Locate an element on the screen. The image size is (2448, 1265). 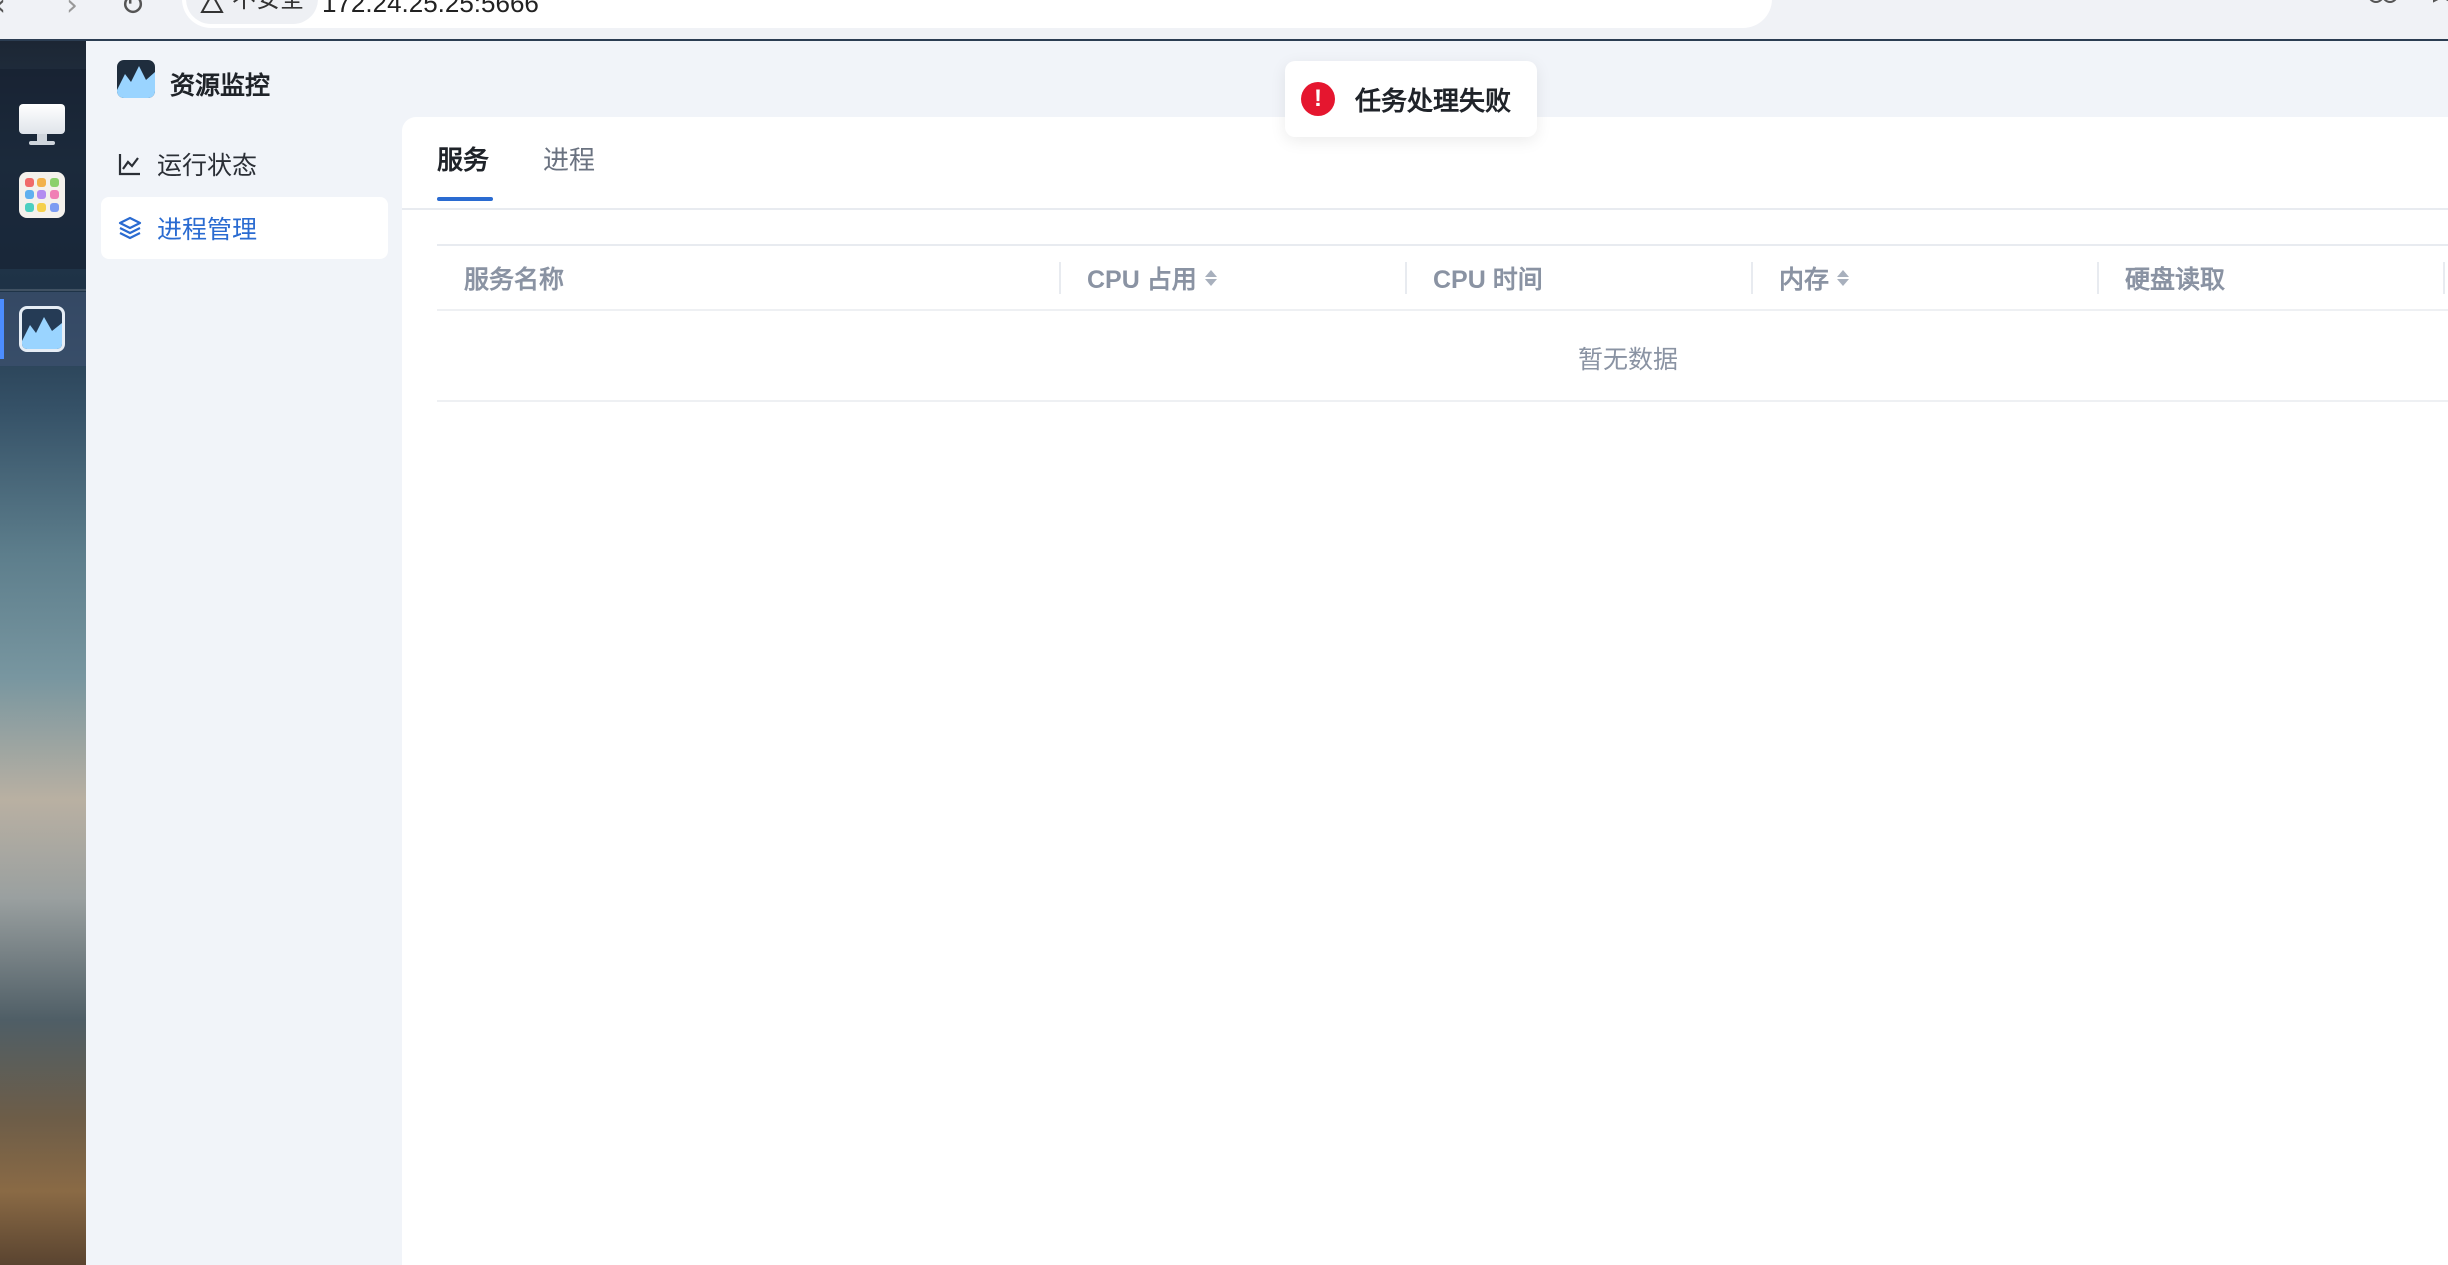
sidebar-item-process-management: 进程管理 is located at coordinates (244, 228).